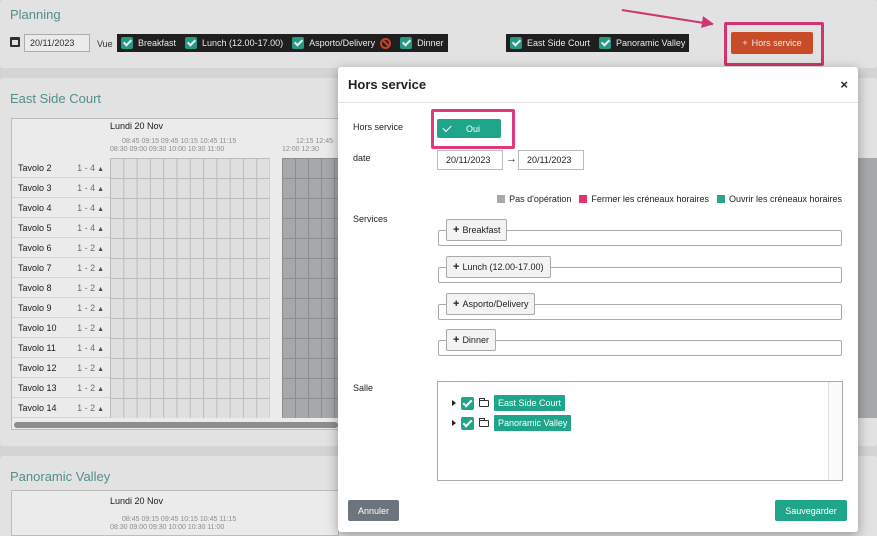 The height and width of the screenshot is (536, 877). Describe the element at coordinates (644, 199) in the screenshot. I see `legend-item: Fermer les créneaux horaires` at that location.